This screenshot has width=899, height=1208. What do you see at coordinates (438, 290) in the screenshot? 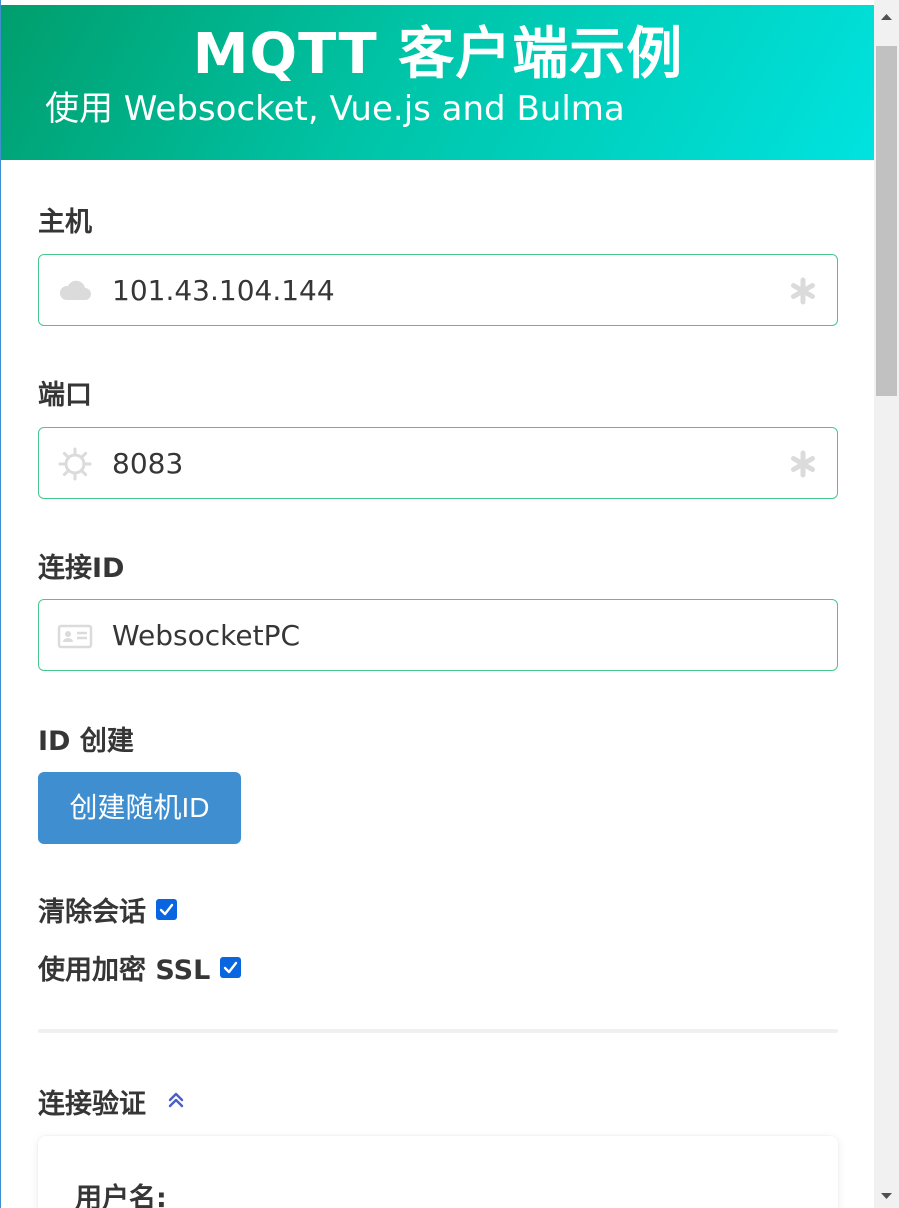
I see `host-field: 101.43.104.144` at bounding box center [438, 290].